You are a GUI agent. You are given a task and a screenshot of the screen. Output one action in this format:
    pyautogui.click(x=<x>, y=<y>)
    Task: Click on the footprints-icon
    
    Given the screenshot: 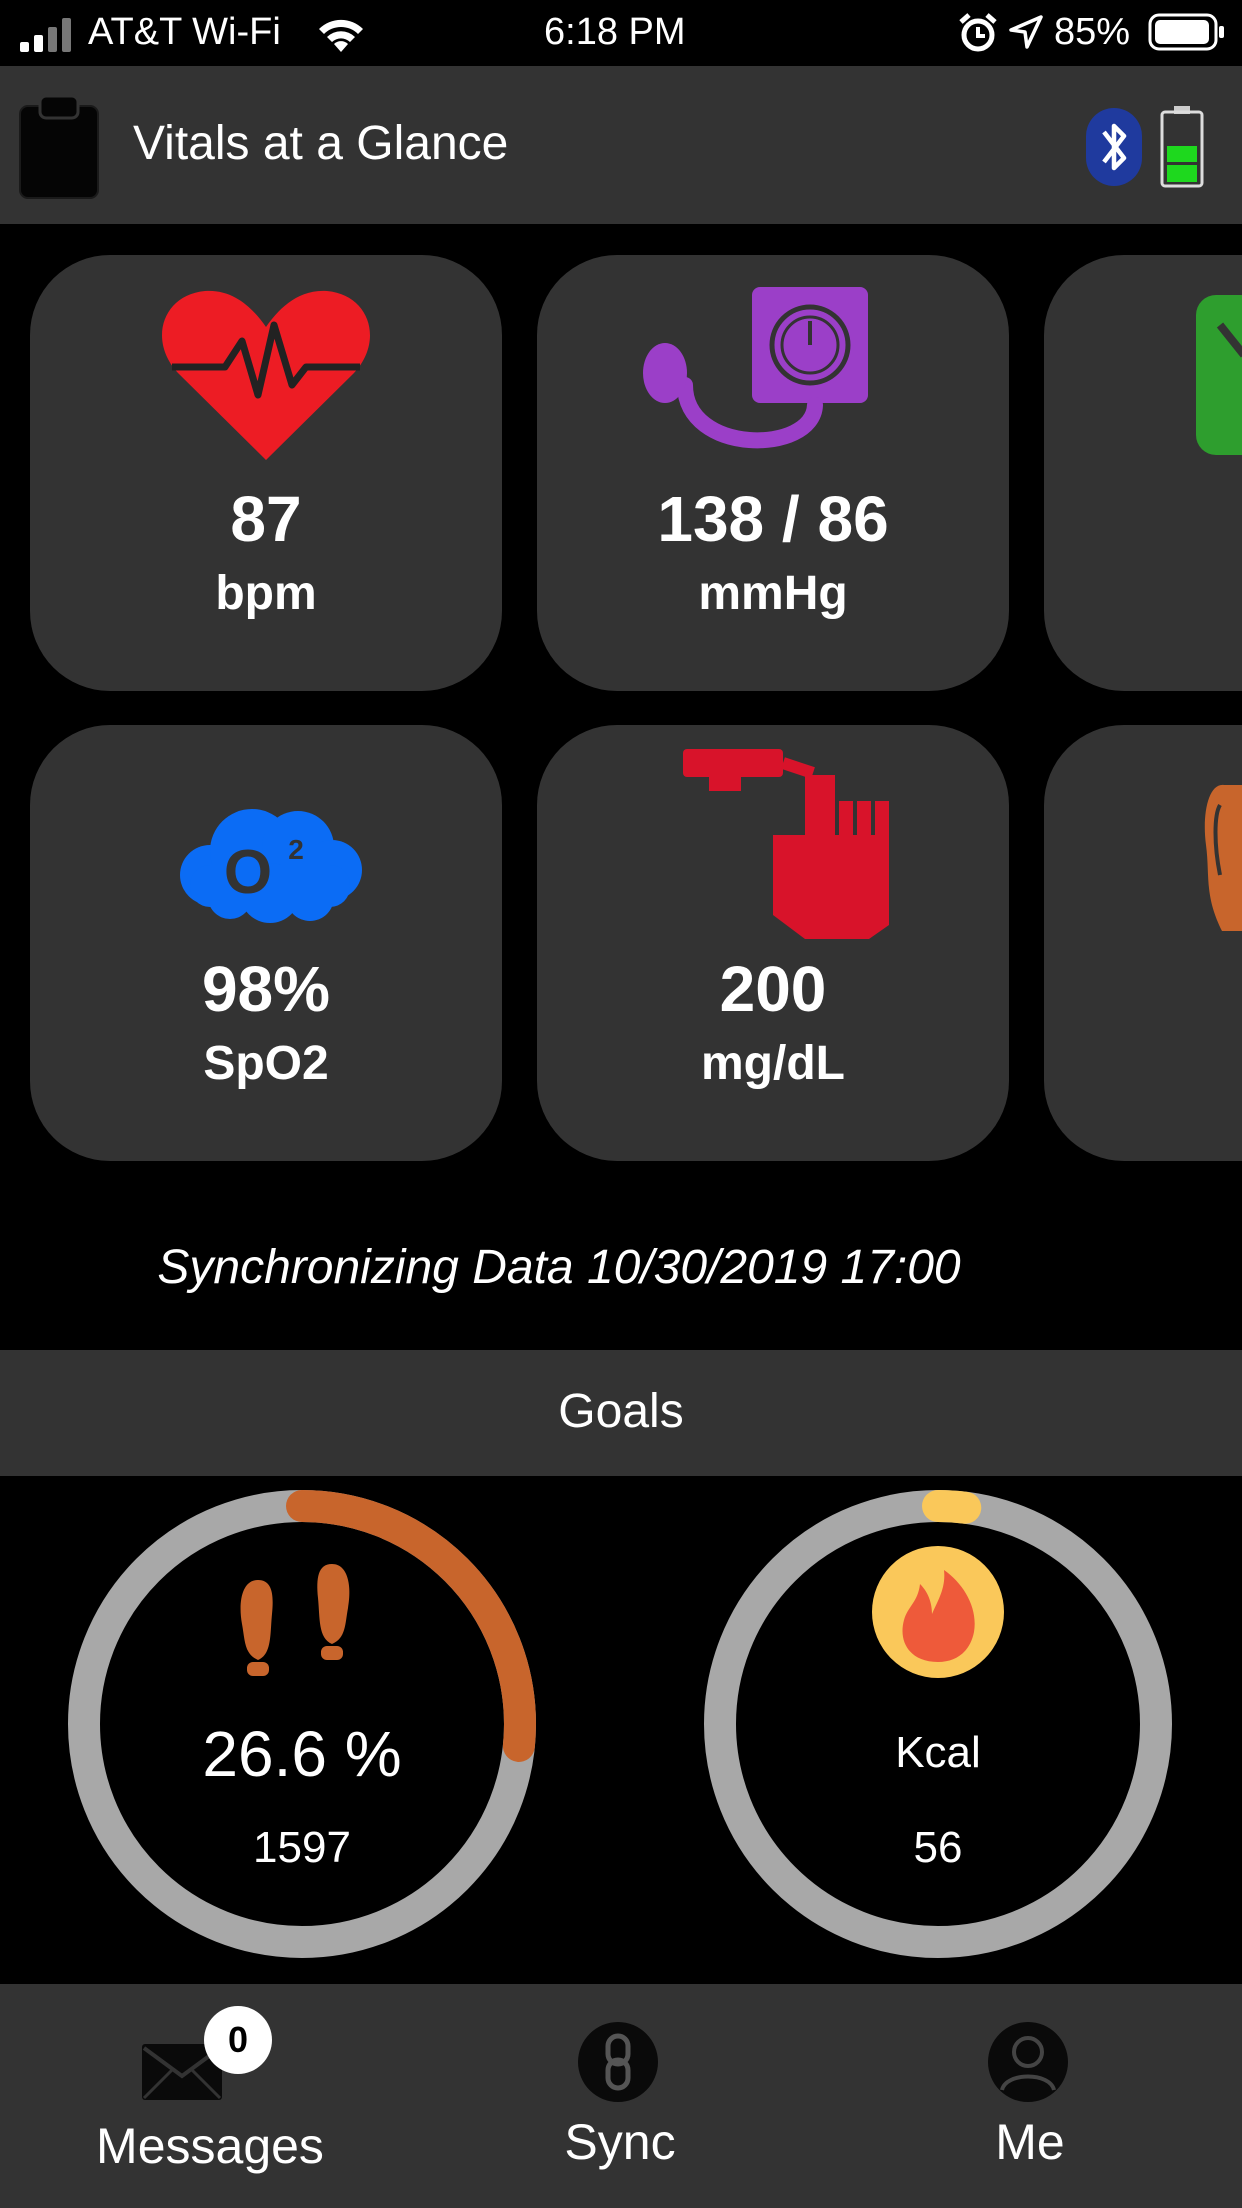 What is the action you would take?
    pyautogui.click(x=295, y=1620)
    